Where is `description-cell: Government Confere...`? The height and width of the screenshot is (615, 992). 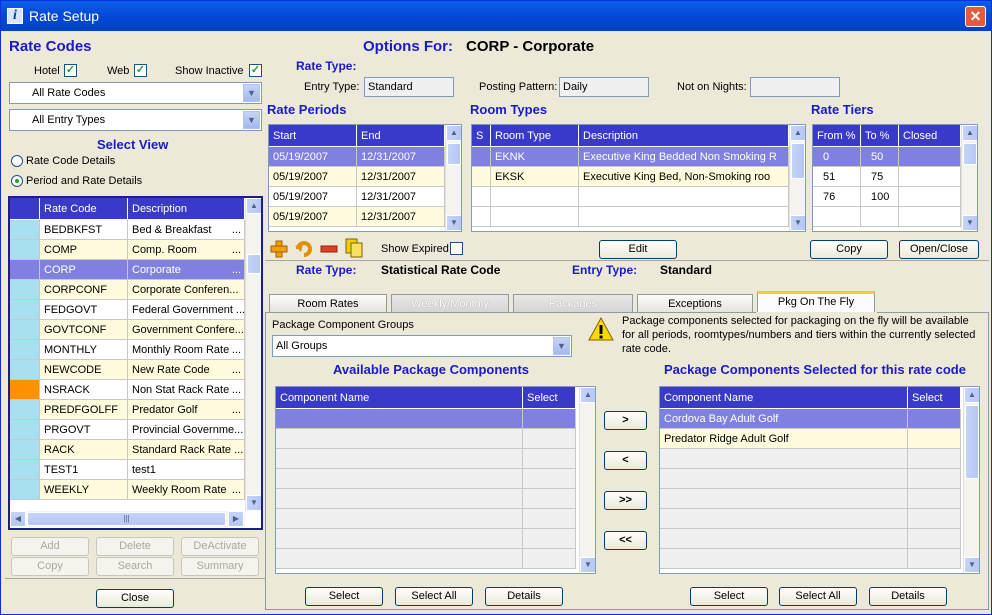 description-cell: Government Confere... is located at coordinates (186, 330).